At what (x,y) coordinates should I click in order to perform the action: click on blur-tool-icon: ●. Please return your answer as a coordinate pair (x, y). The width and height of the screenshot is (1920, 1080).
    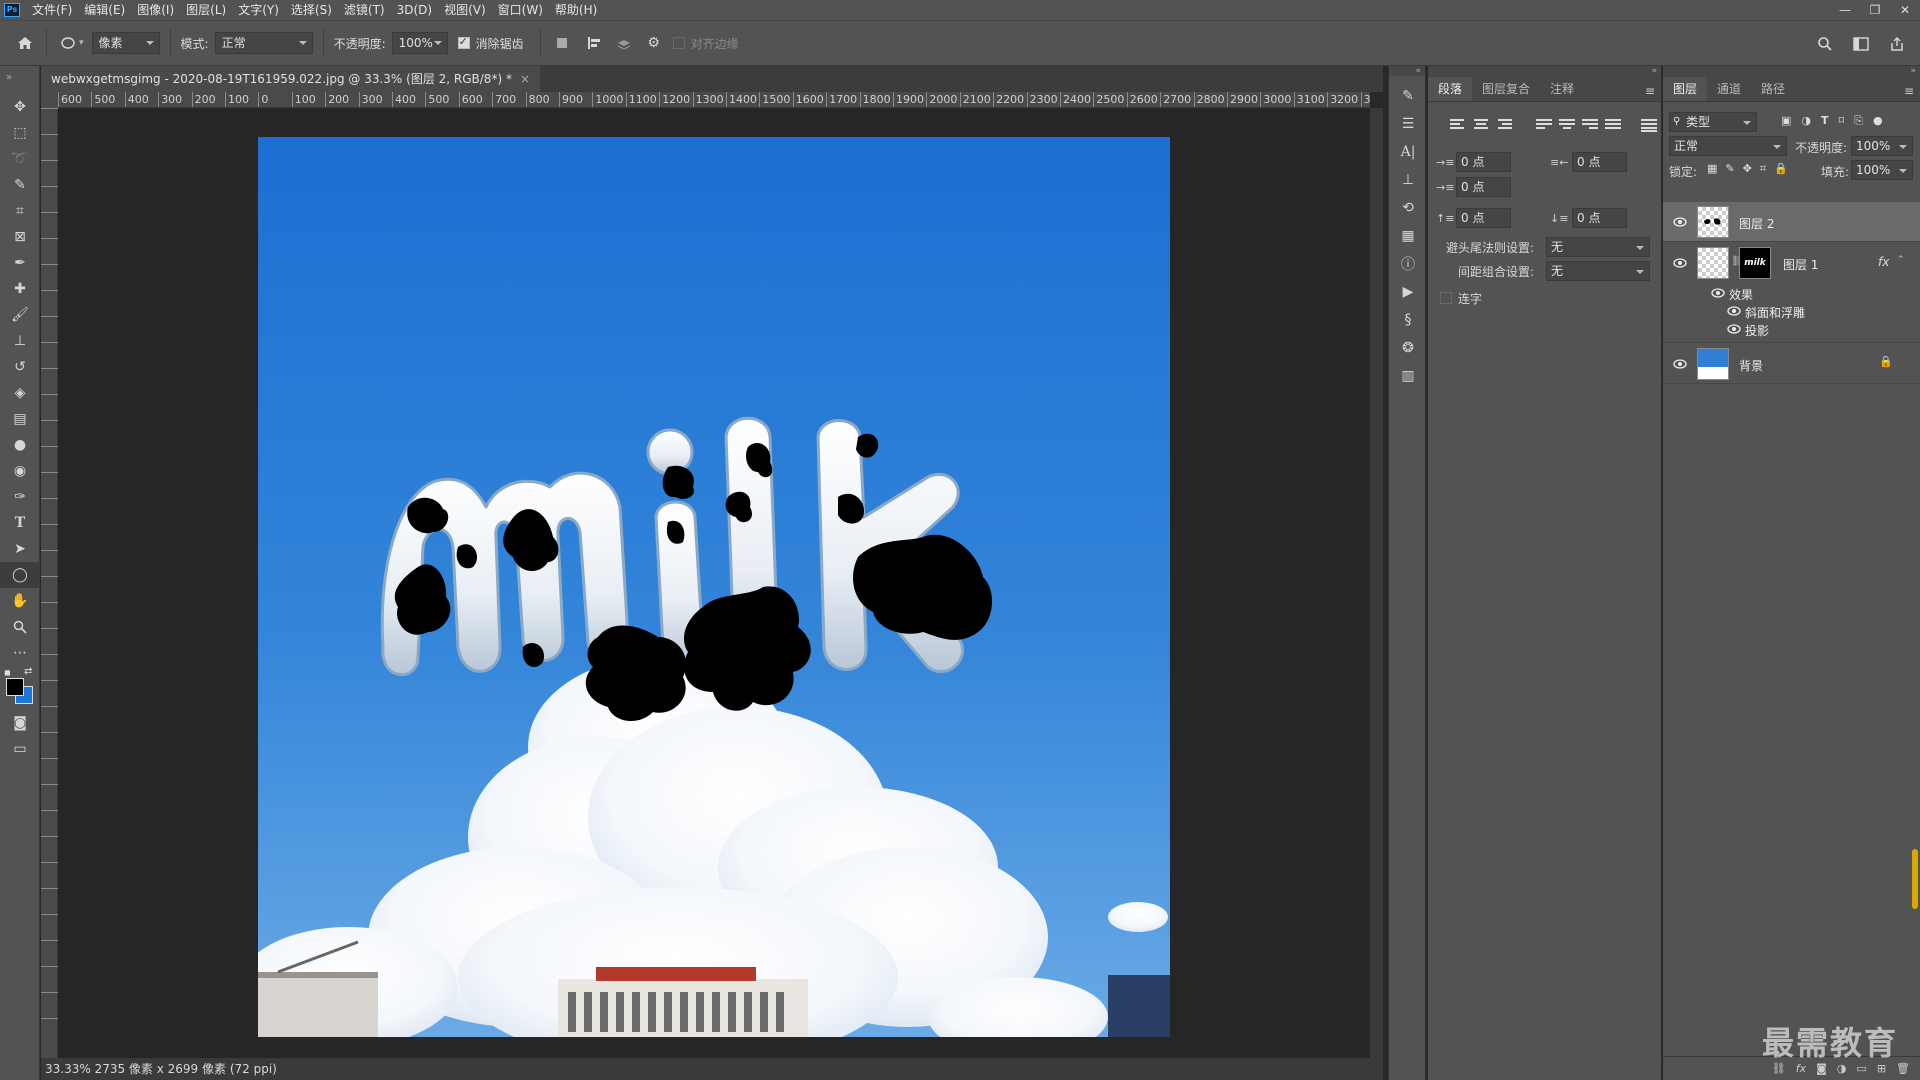
    Looking at the image, I should click on (20, 445).